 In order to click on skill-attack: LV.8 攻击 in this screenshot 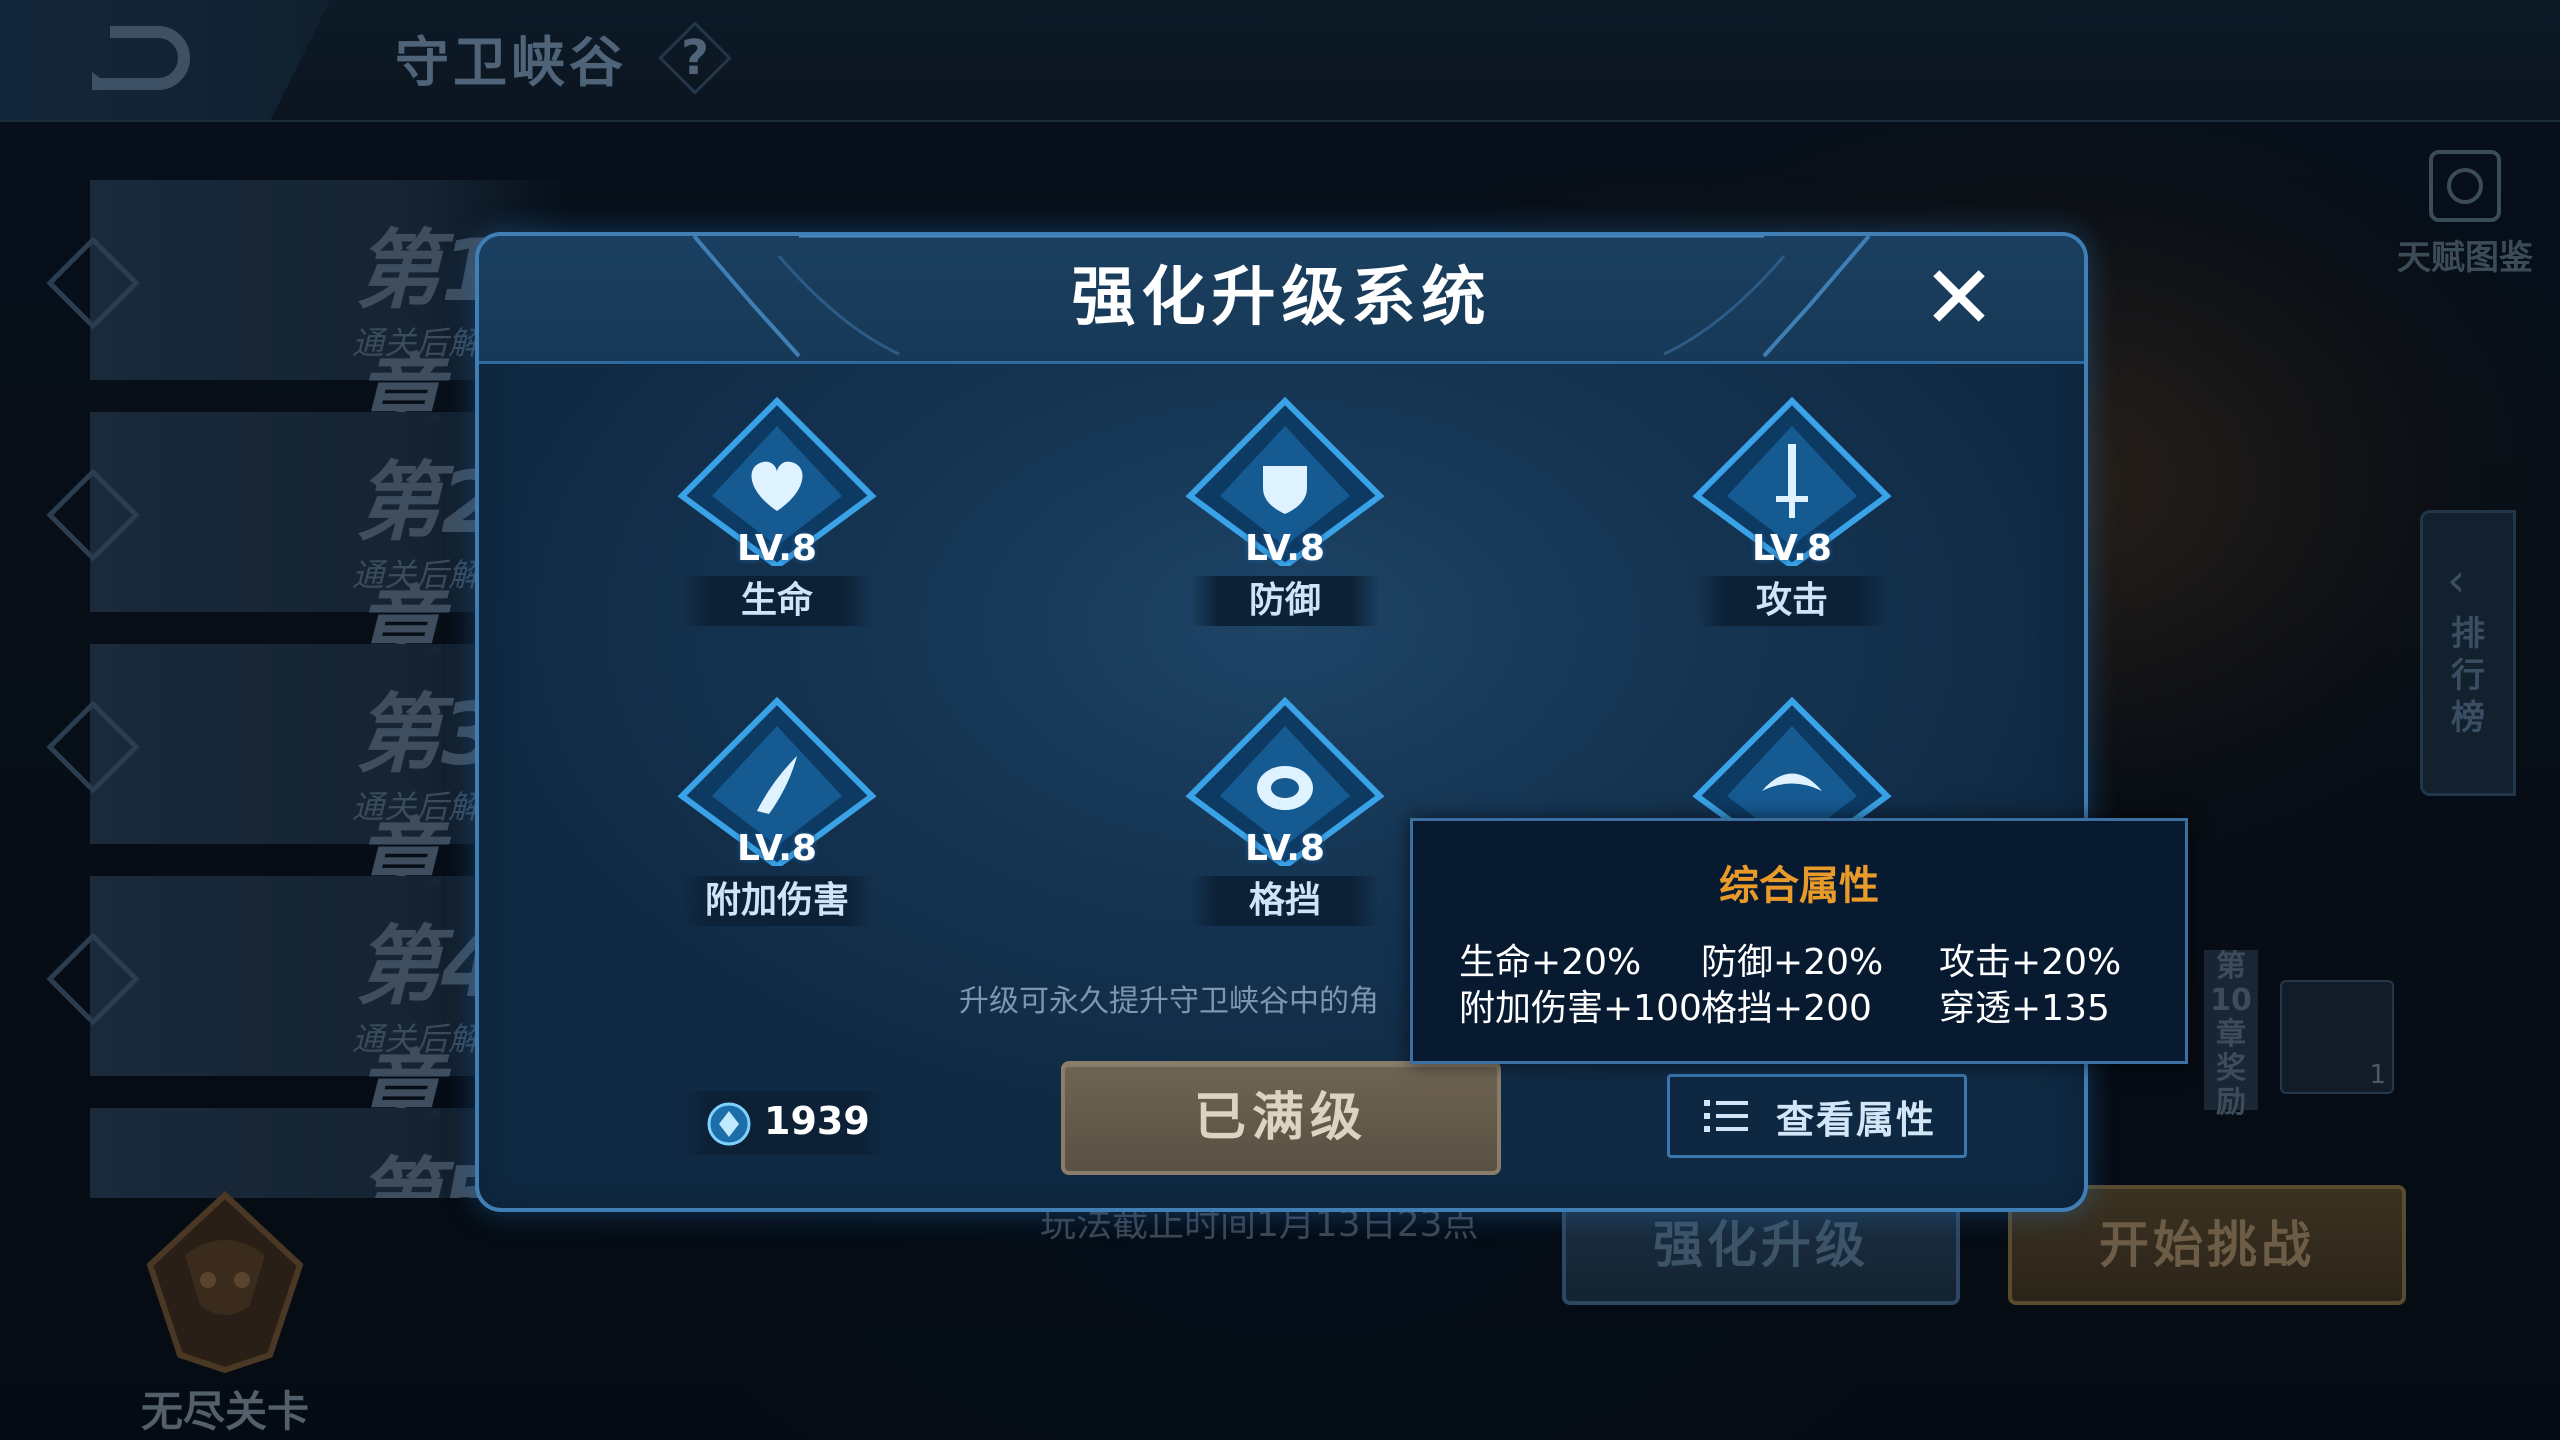, I will do `click(1792, 516)`.